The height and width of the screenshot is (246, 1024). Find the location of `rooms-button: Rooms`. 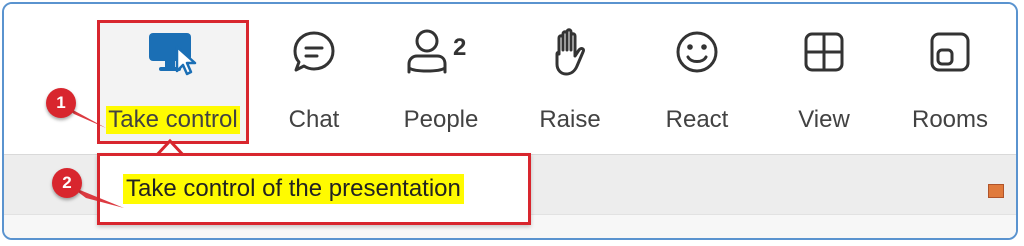

rooms-button: Rooms is located at coordinates (950, 84).